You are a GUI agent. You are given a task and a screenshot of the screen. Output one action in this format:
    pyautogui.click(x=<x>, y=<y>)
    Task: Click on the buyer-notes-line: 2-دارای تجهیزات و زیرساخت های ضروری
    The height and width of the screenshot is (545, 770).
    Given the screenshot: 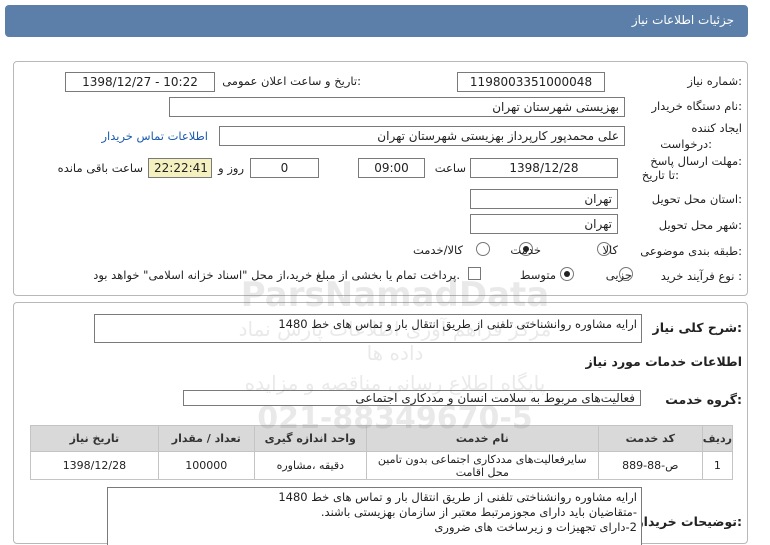 What is the action you would take?
    pyautogui.click(x=535, y=527)
    